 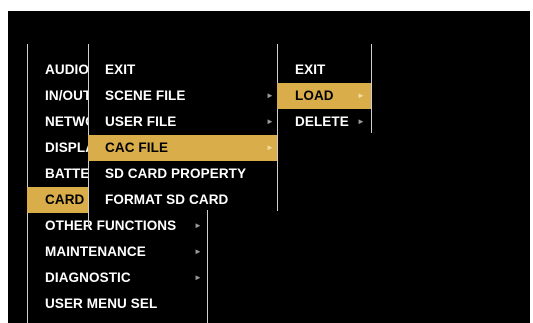 I want to click on card-item-scene-file: SCENE FILE ►, so click(x=182, y=96).